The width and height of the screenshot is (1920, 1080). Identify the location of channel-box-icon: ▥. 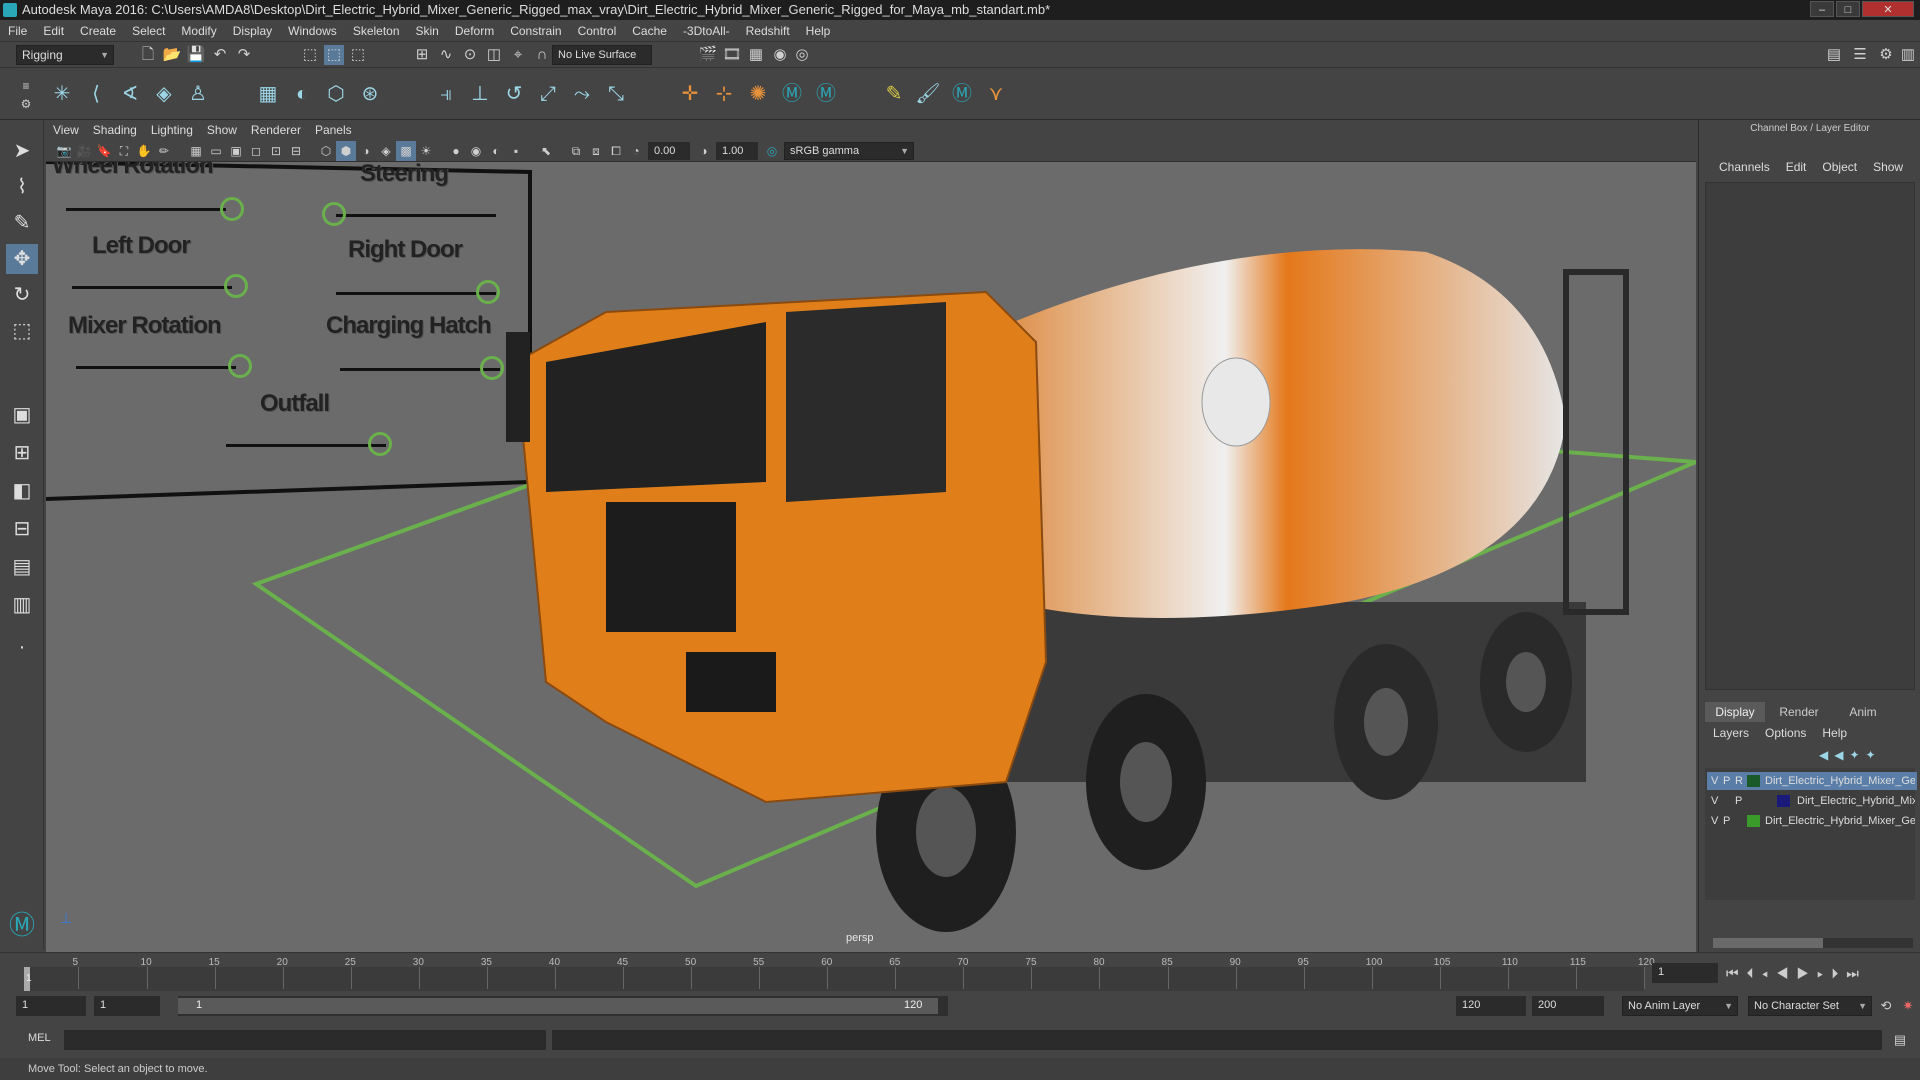
(1908, 55).